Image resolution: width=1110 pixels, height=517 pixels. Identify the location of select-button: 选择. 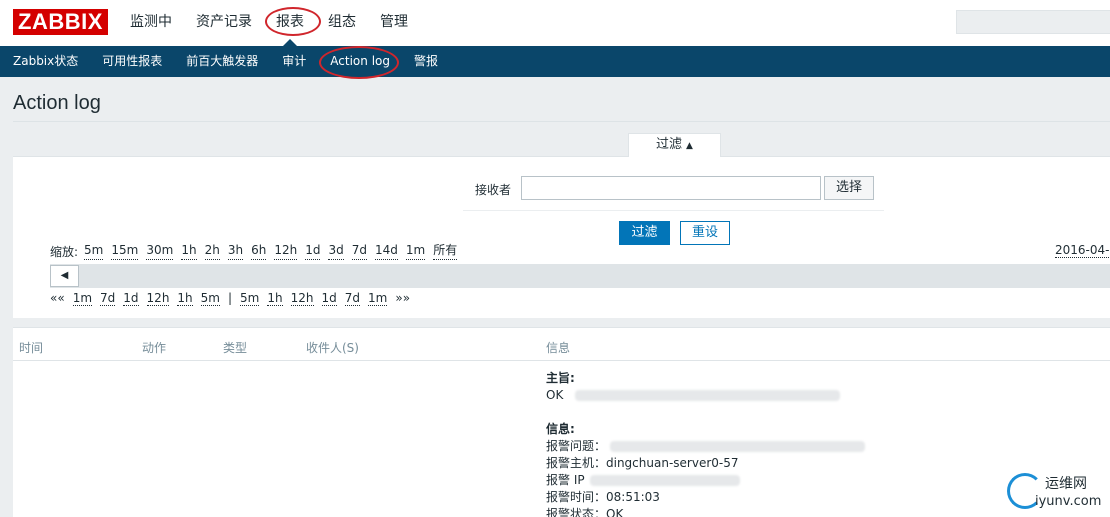
(849, 188).